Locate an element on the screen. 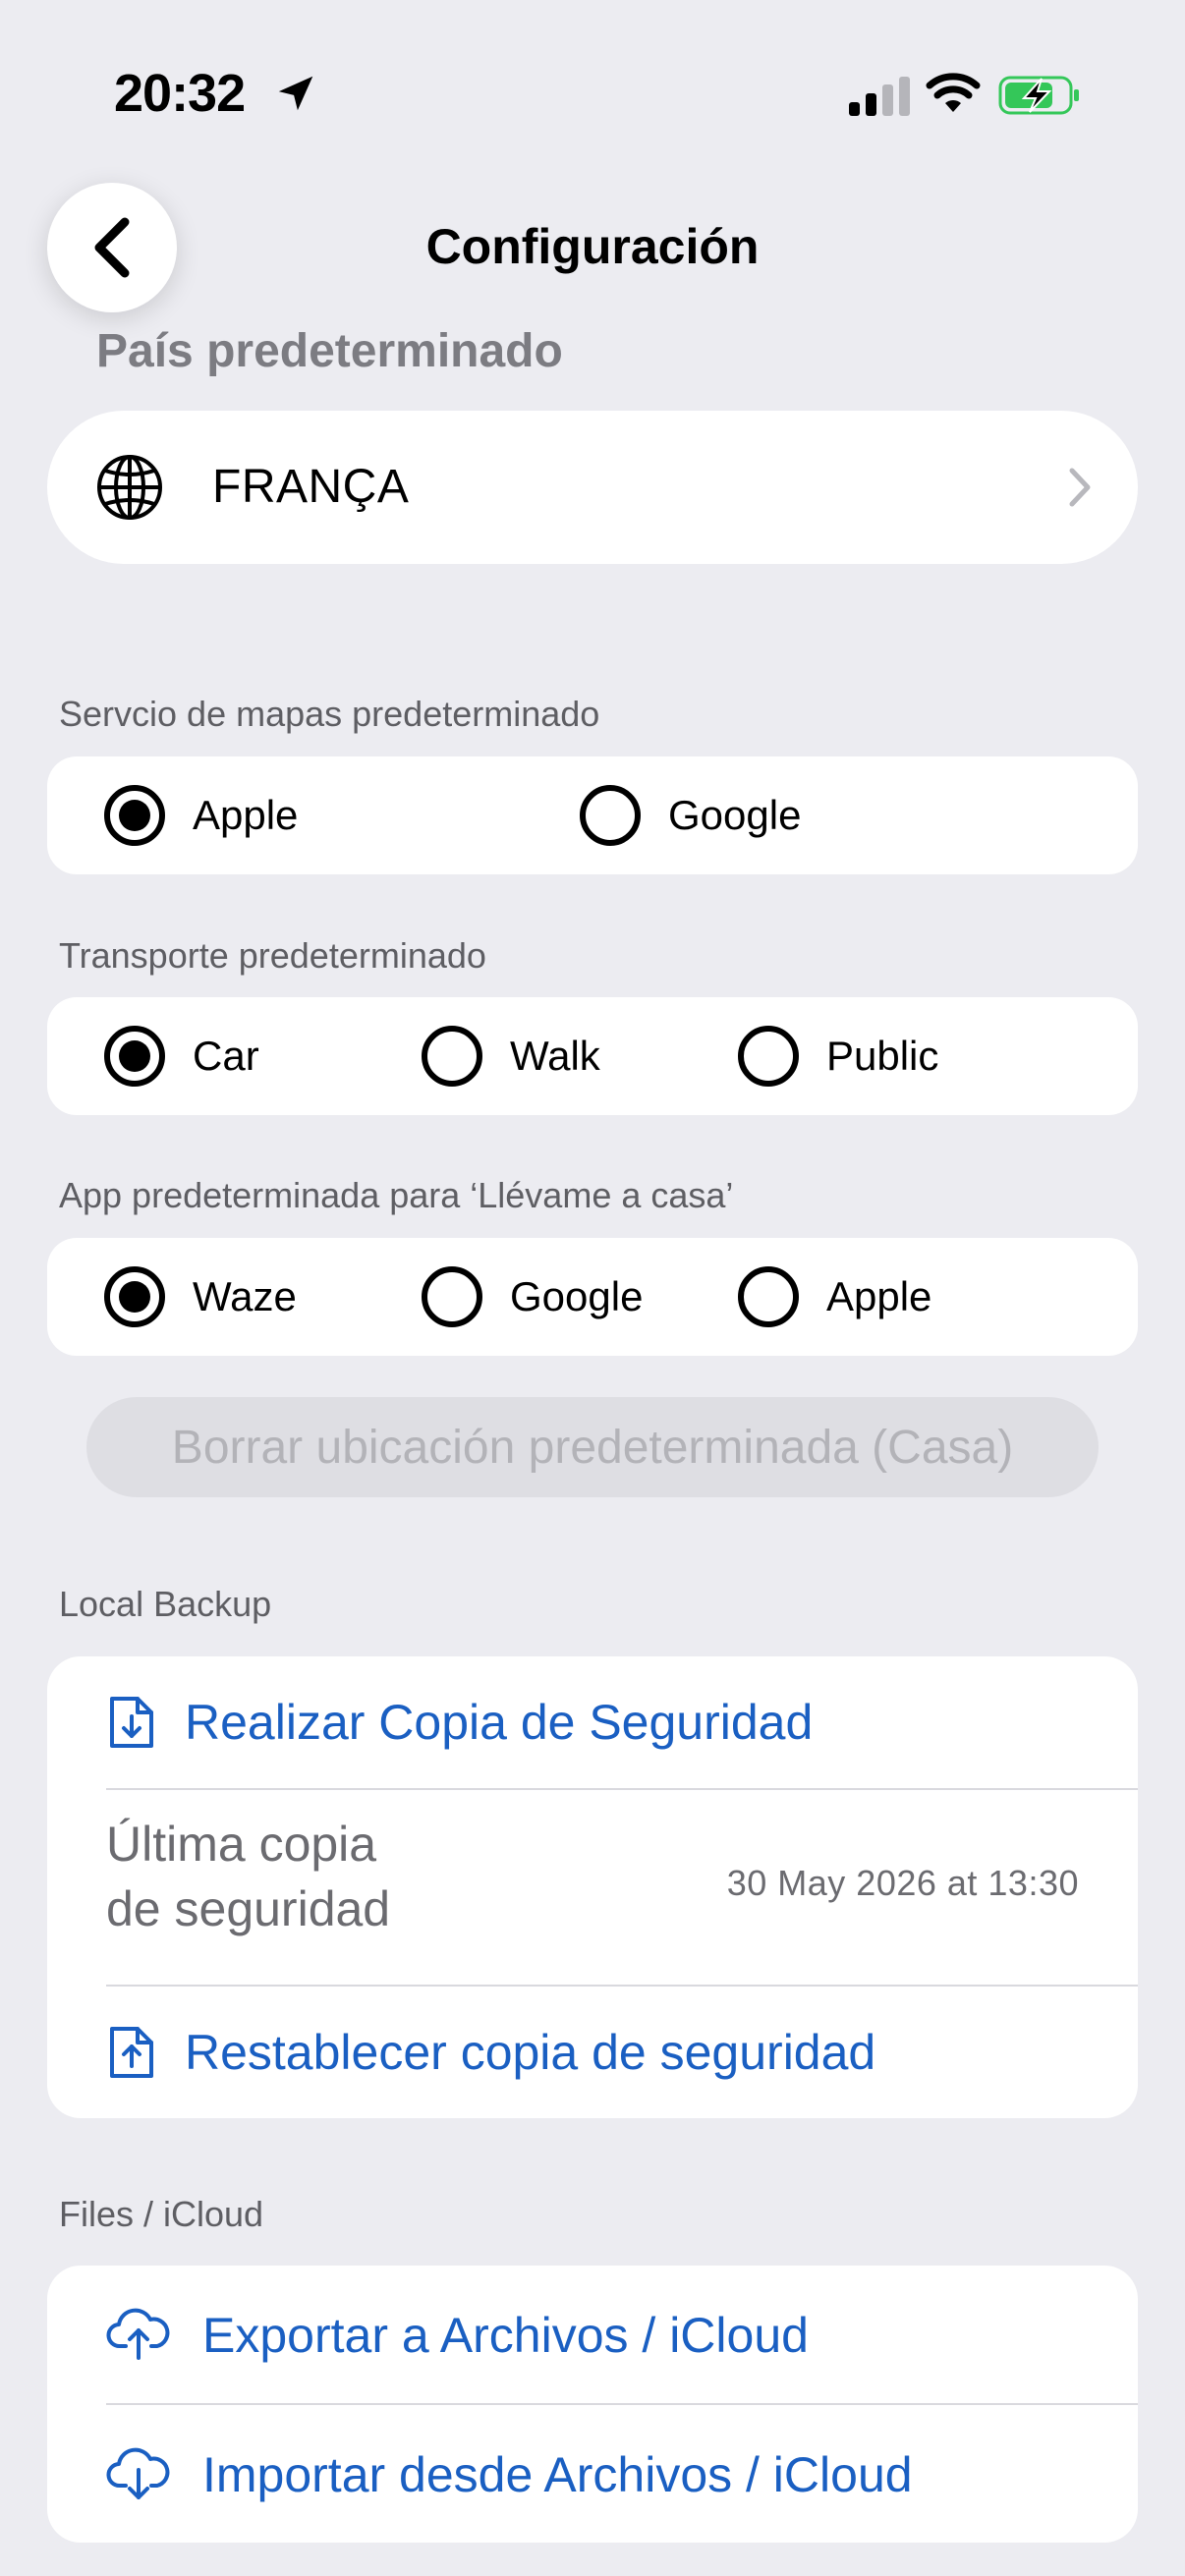  import-row: Importar desde Archivos / iCloud is located at coordinates (592, 2474).